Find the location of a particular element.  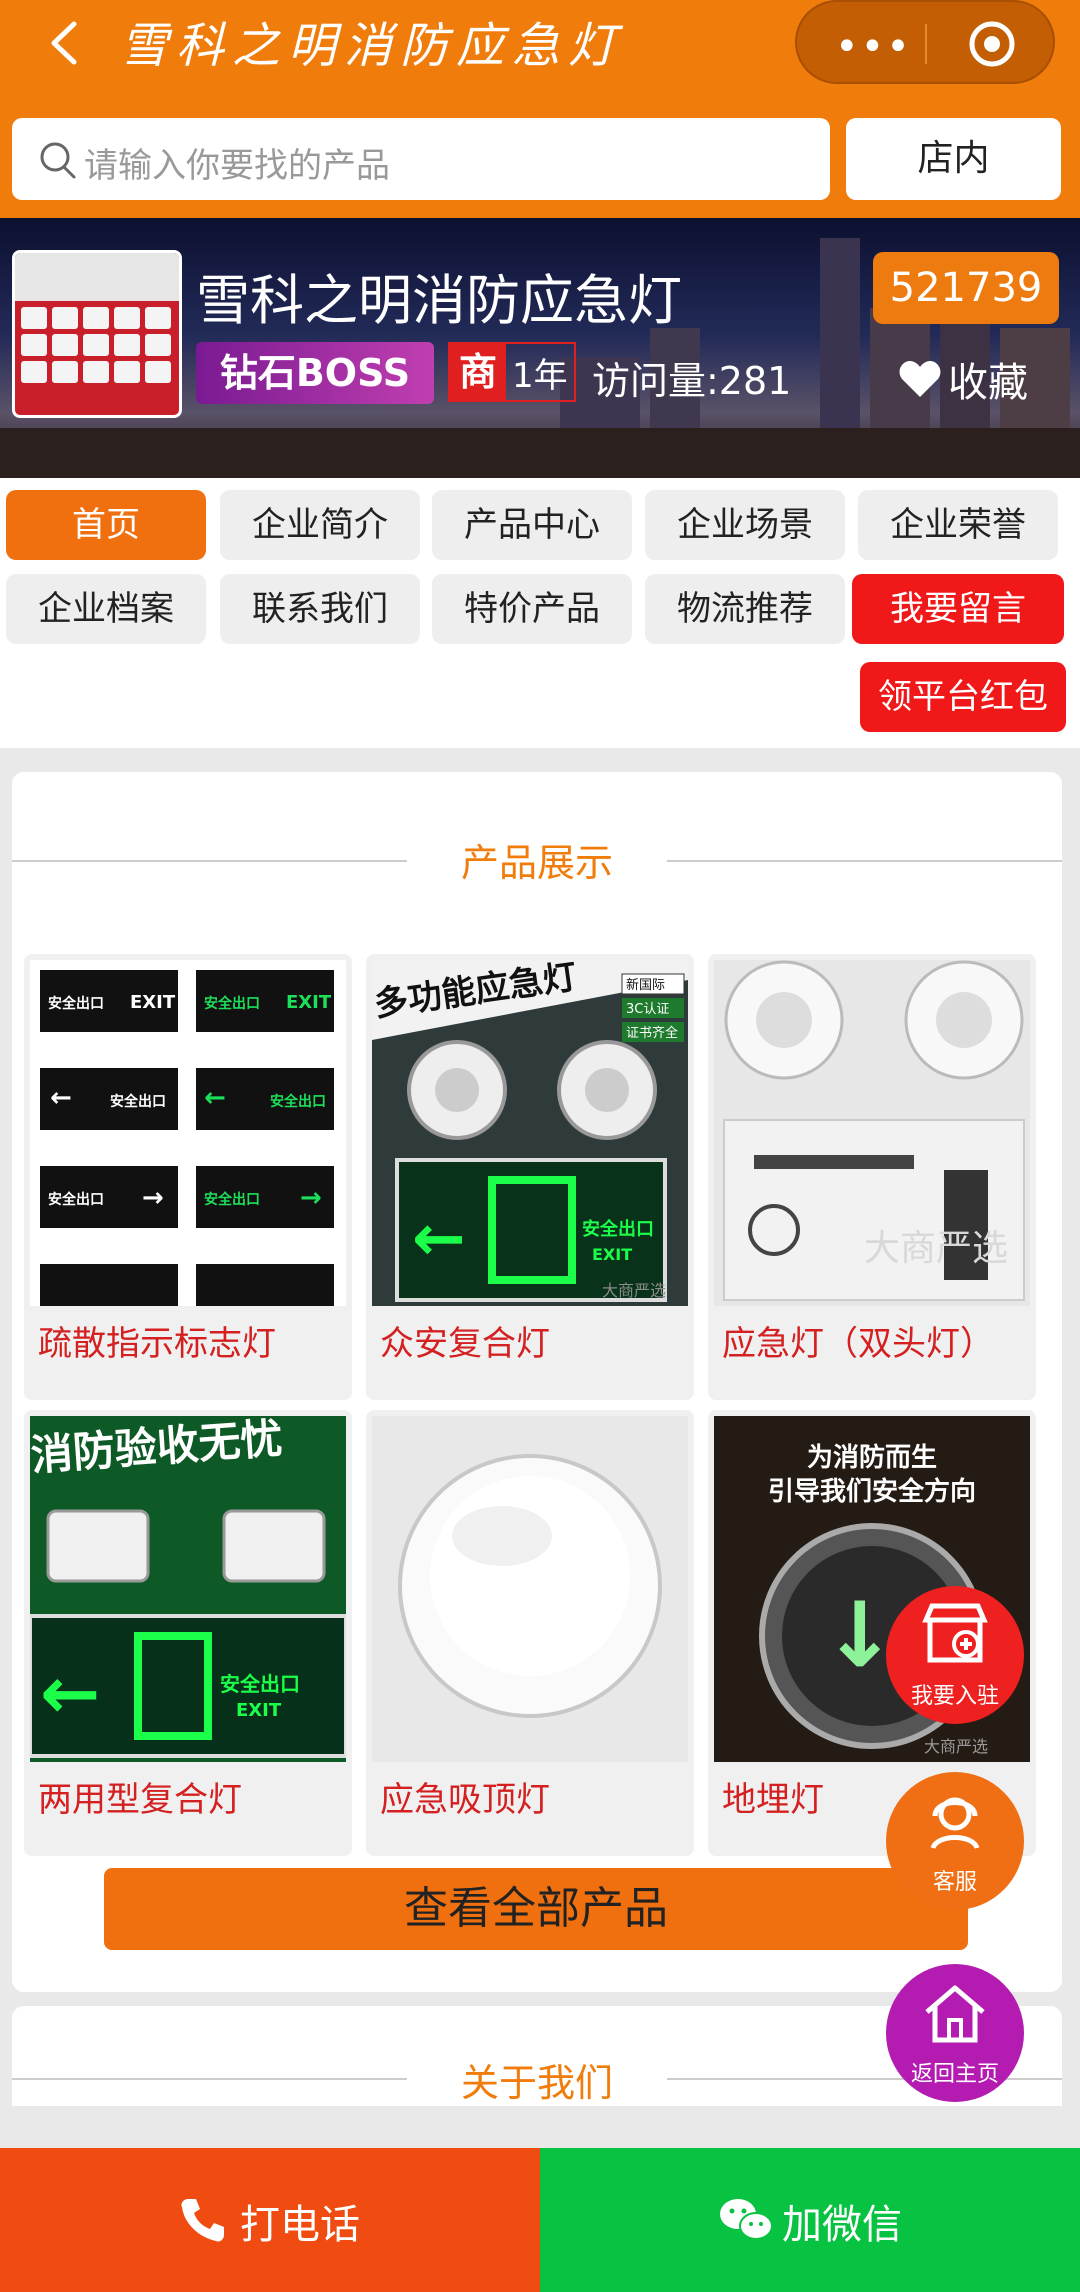

join-floating-button: 我要入驻 is located at coordinates (955, 1655).